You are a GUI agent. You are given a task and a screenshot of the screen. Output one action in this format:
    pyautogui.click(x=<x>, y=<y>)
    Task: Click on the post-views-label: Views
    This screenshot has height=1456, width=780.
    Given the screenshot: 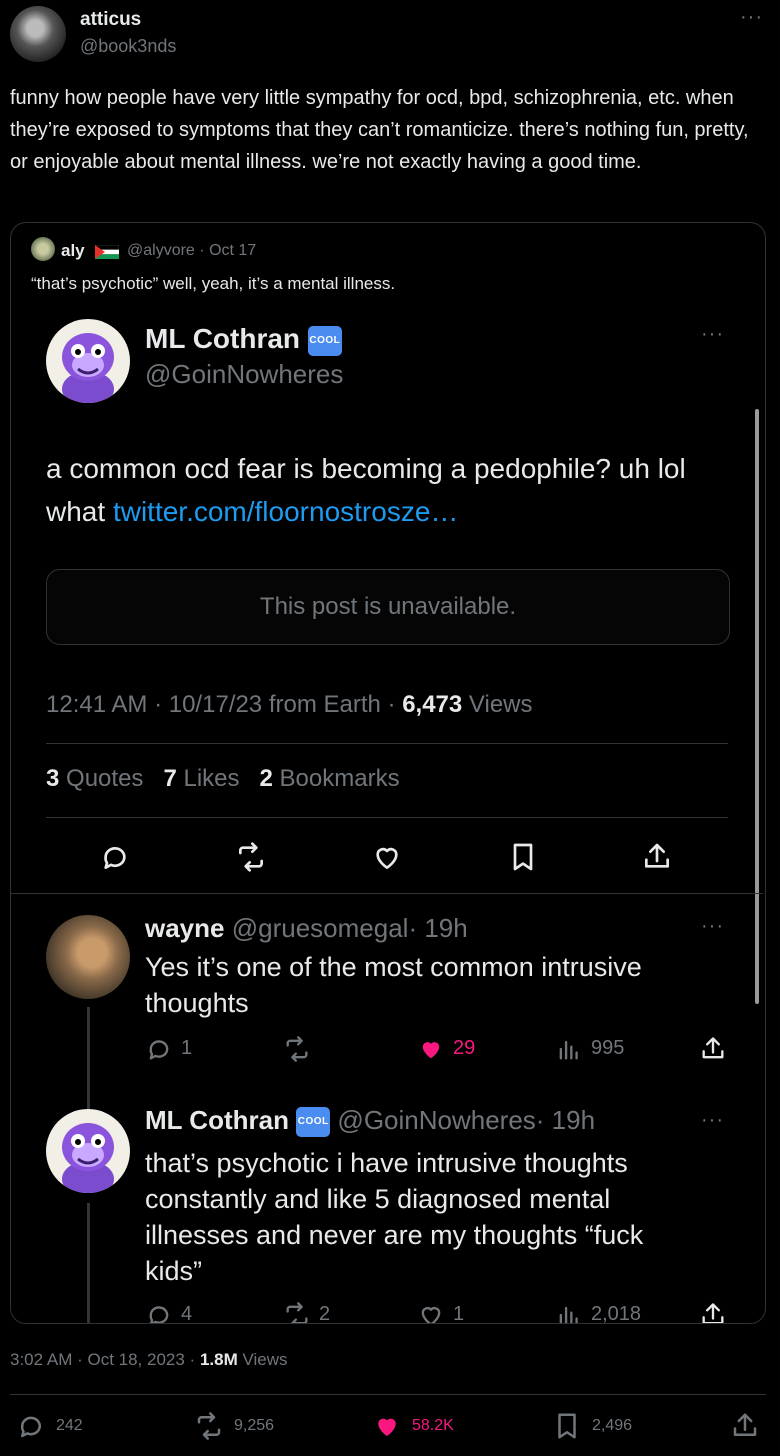 What is the action you would take?
    pyautogui.click(x=500, y=704)
    